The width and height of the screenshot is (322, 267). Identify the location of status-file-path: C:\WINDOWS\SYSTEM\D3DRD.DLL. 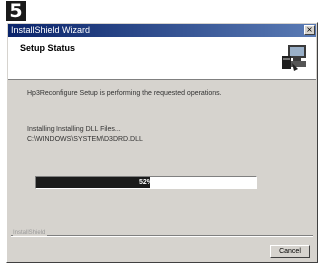
(85, 139).